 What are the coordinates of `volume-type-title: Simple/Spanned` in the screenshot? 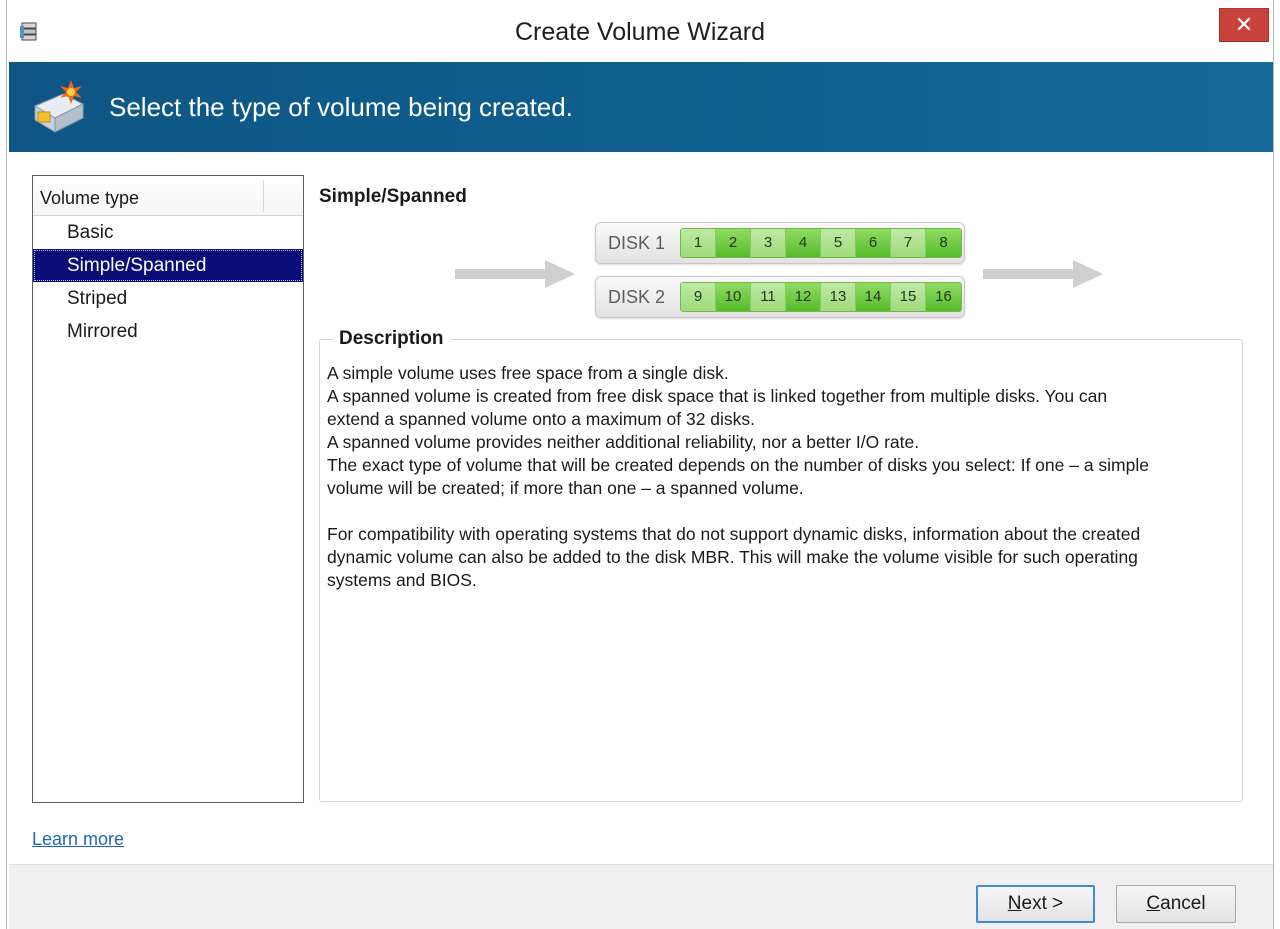 It's located at (393, 196).